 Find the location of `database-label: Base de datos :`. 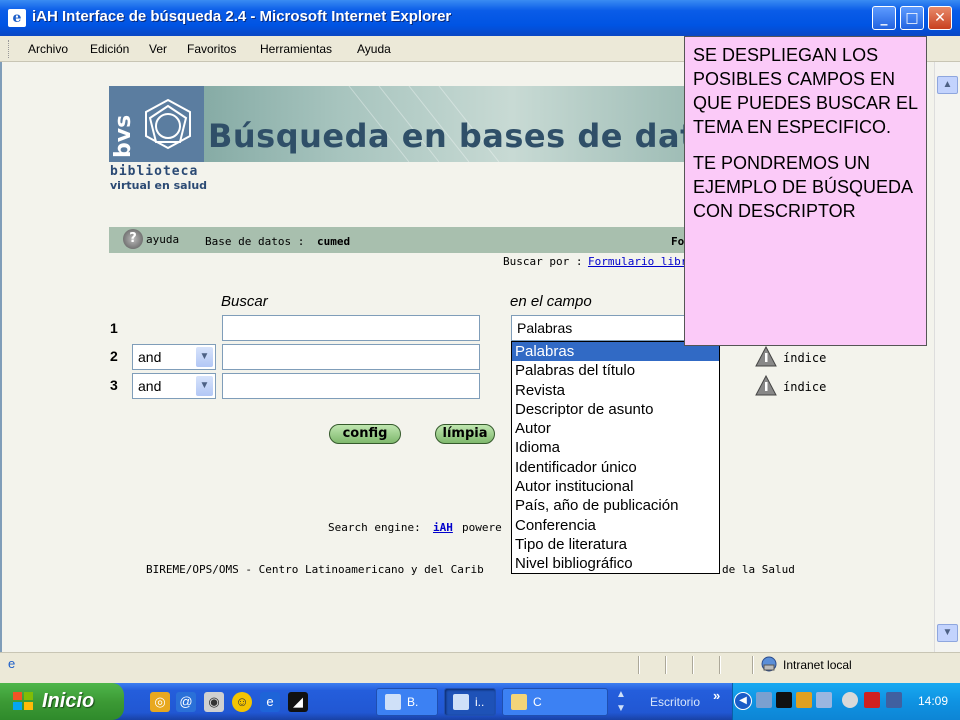

database-label: Base de datos : is located at coordinates (255, 241).